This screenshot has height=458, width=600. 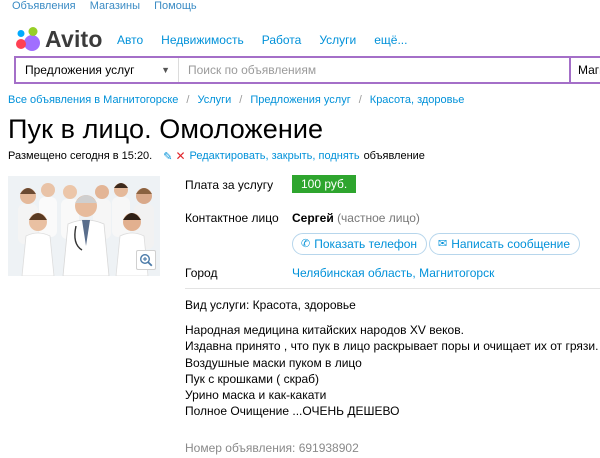 What do you see at coordinates (443, 244) in the screenshot?
I see `envelope-icon: ✉` at bounding box center [443, 244].